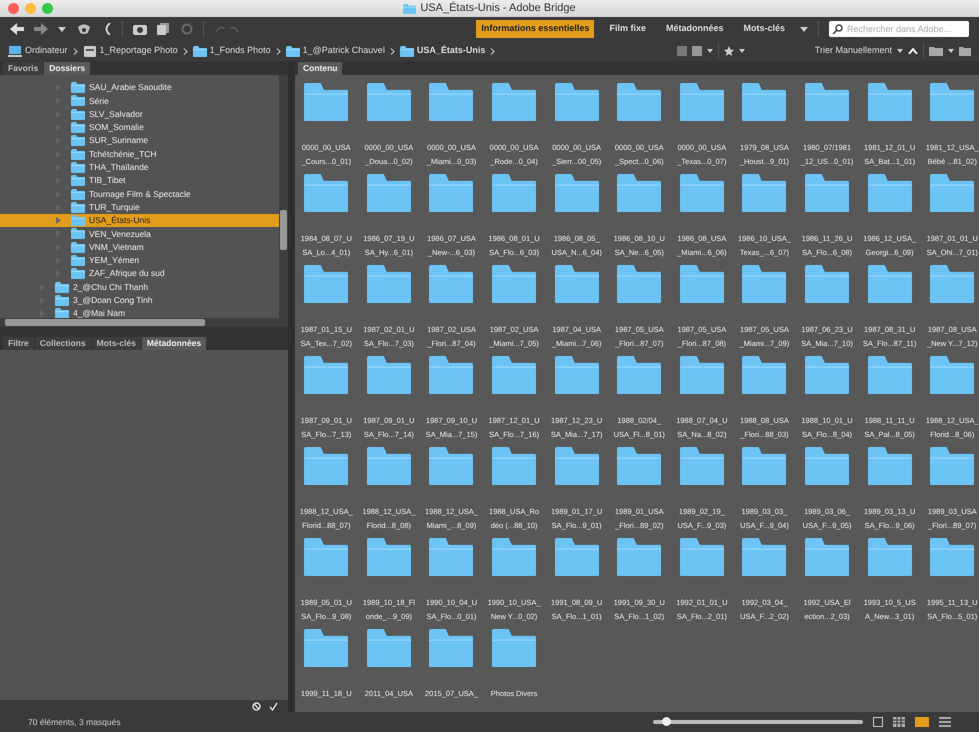 Image resolution: width=979 pixels, height=732 pixels. I want to click on tree-item: SAU_Arabie Saoudite, so click(139, 87).